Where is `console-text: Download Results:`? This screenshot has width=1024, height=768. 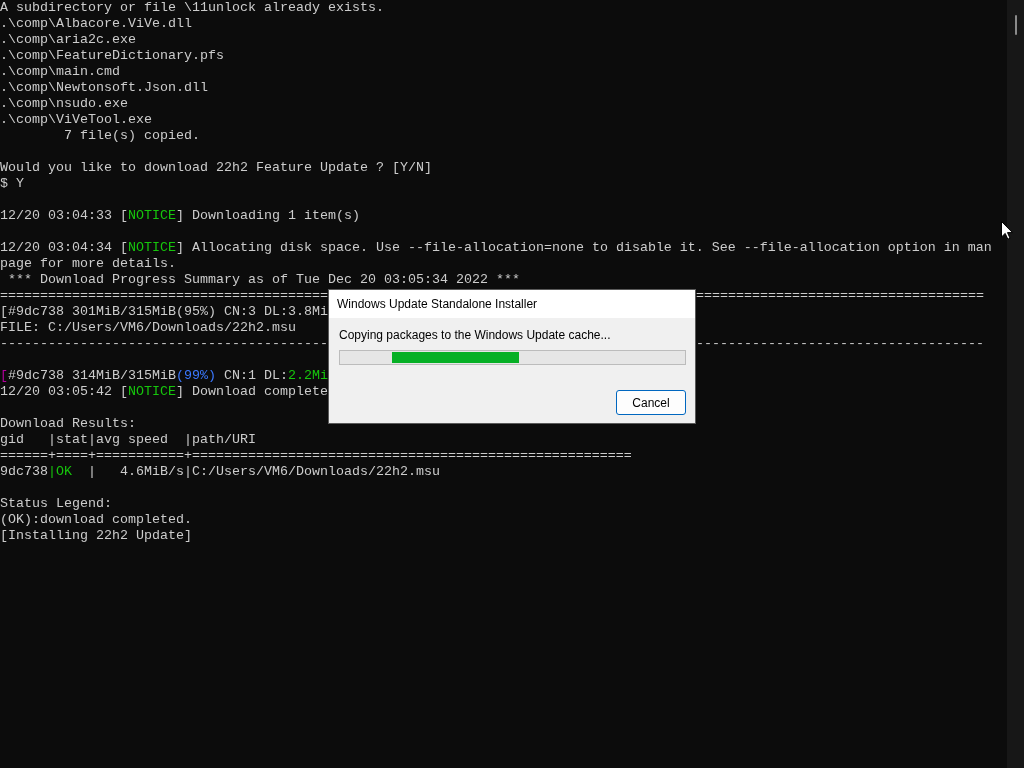 console-text: Download Results: is located at coordinates (68, 423).